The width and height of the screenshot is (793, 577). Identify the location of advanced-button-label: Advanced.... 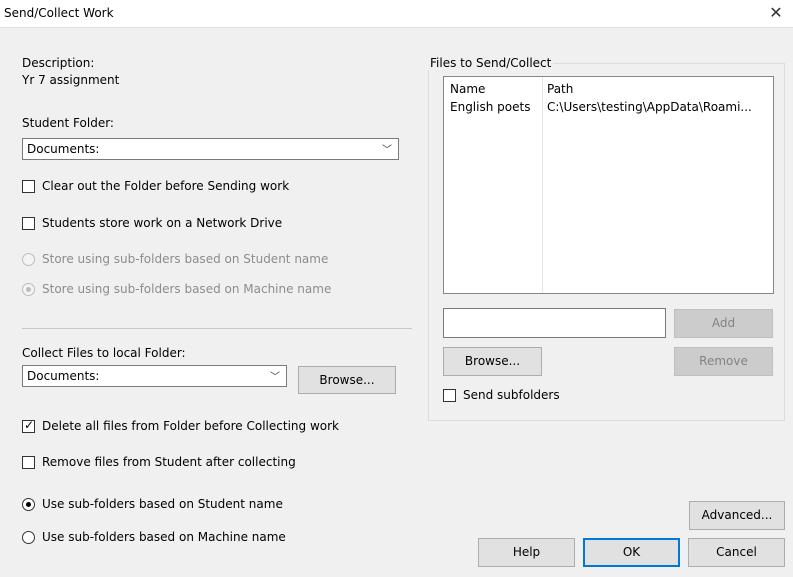
(737, 515).